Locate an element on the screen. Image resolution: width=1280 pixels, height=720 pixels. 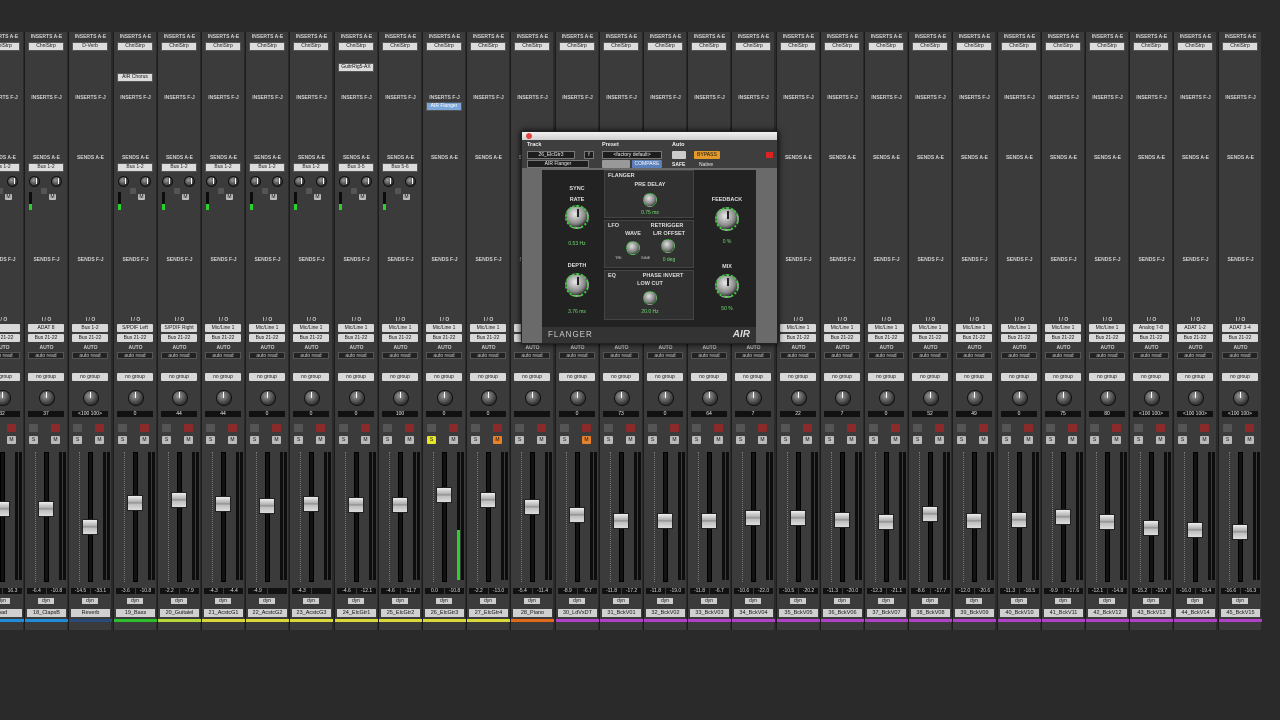
input-selector: S/PDIF Left is located at coordinates (135, 328).